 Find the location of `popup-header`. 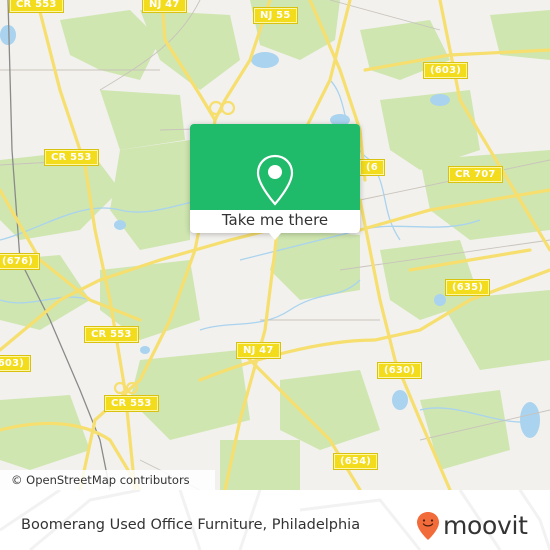

popup-header is located at coordinates (275, 167).